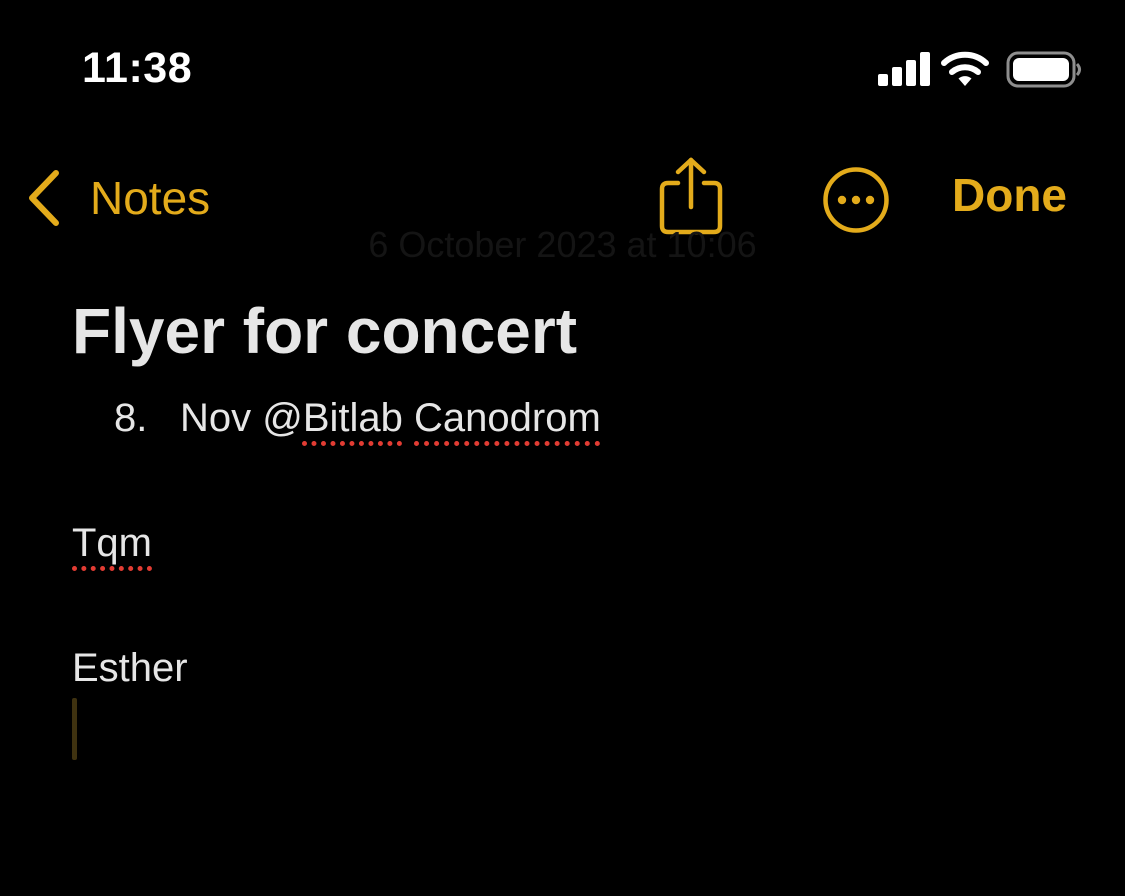 This screenshot has width=1125, height=896. What do you see at coordinates (44, 198) in the screenshot?
I see `chevron-left-icon` at bounding box center [44, 198].